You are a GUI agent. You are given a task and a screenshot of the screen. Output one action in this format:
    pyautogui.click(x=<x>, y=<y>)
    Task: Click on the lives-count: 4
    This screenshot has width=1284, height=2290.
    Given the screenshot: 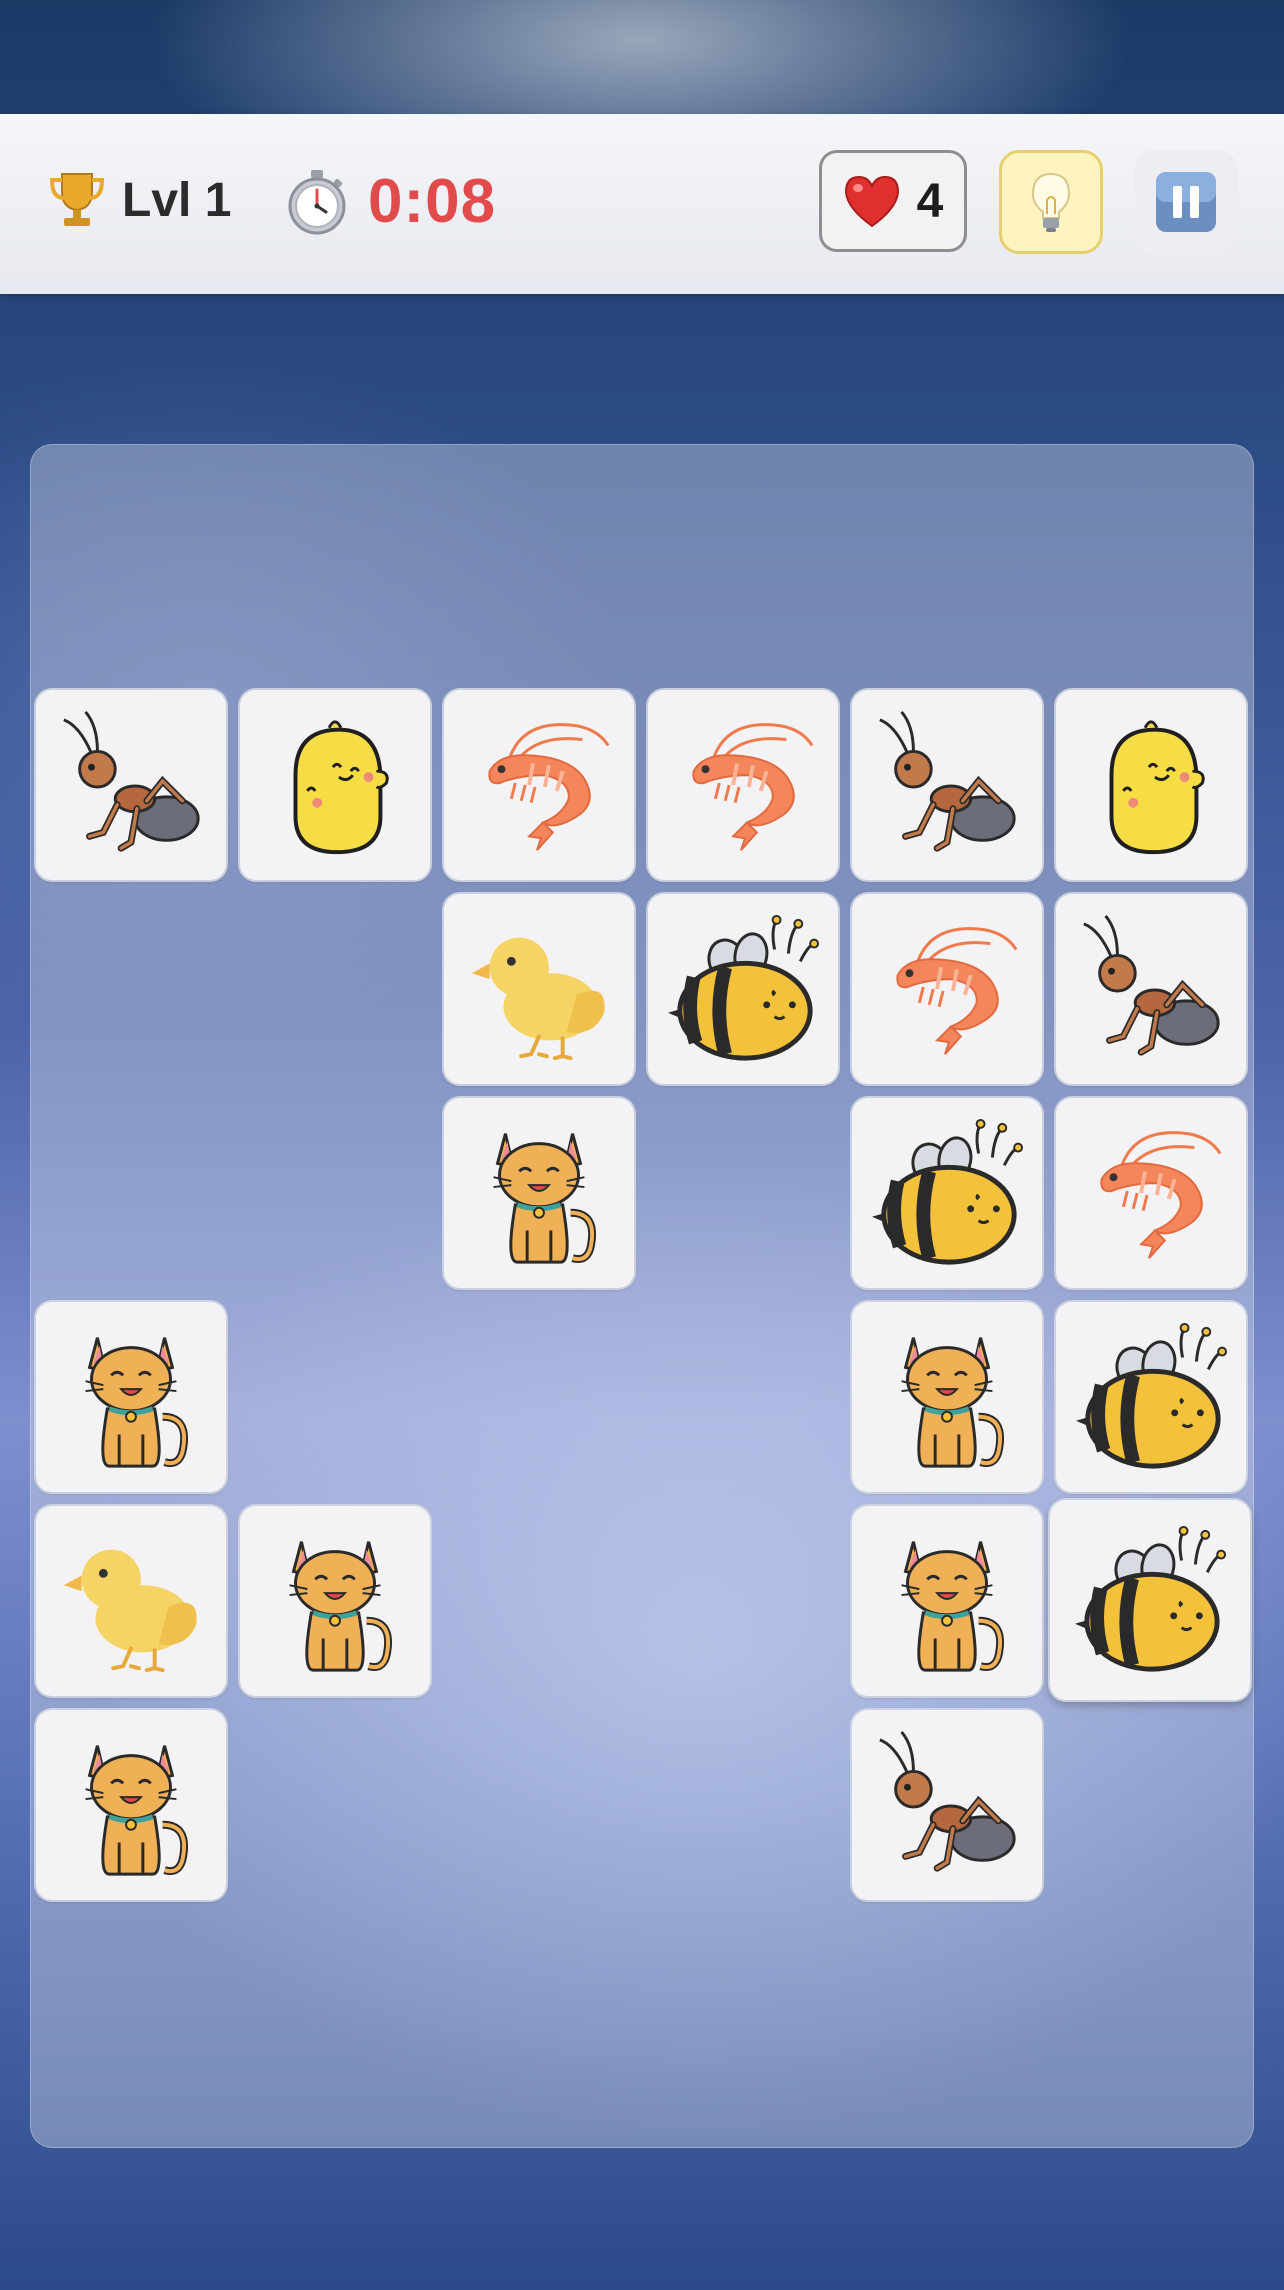 What is the action you would take?
    pyautogui.click(x=930, y=201)
    